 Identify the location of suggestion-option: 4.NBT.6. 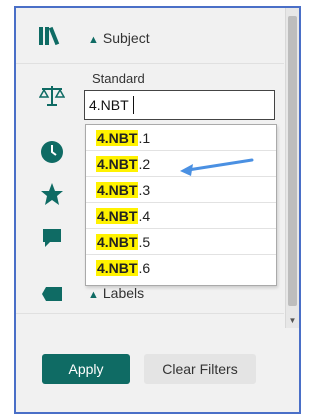
(181, 268).